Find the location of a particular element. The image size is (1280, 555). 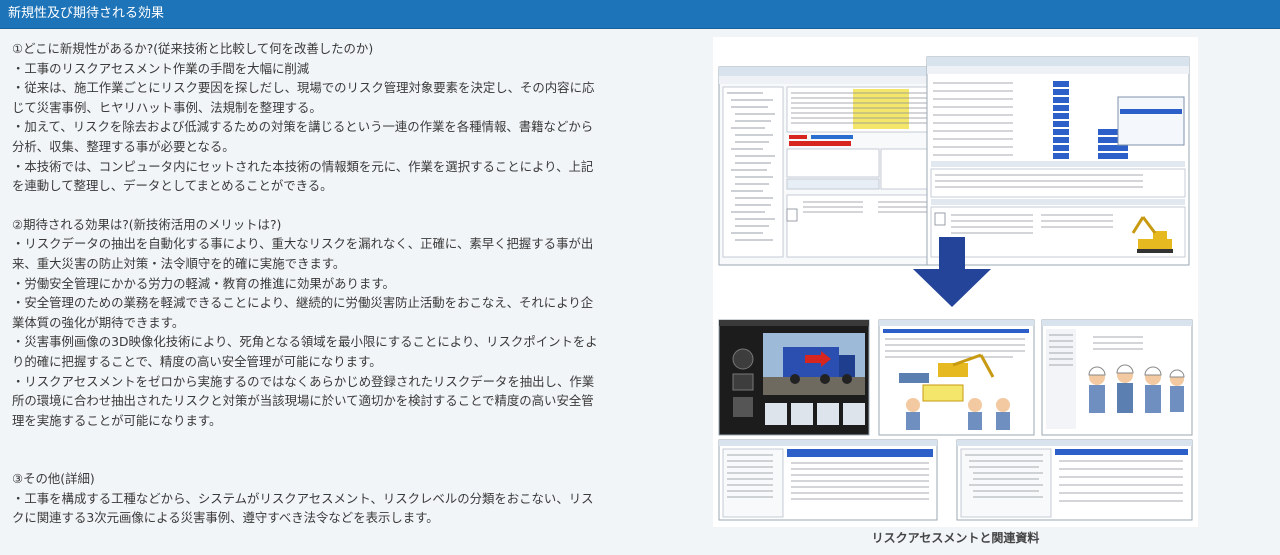

novelty-line: 分析、収集、整理する事が必要となる。 is located at coordinates (123, 146).